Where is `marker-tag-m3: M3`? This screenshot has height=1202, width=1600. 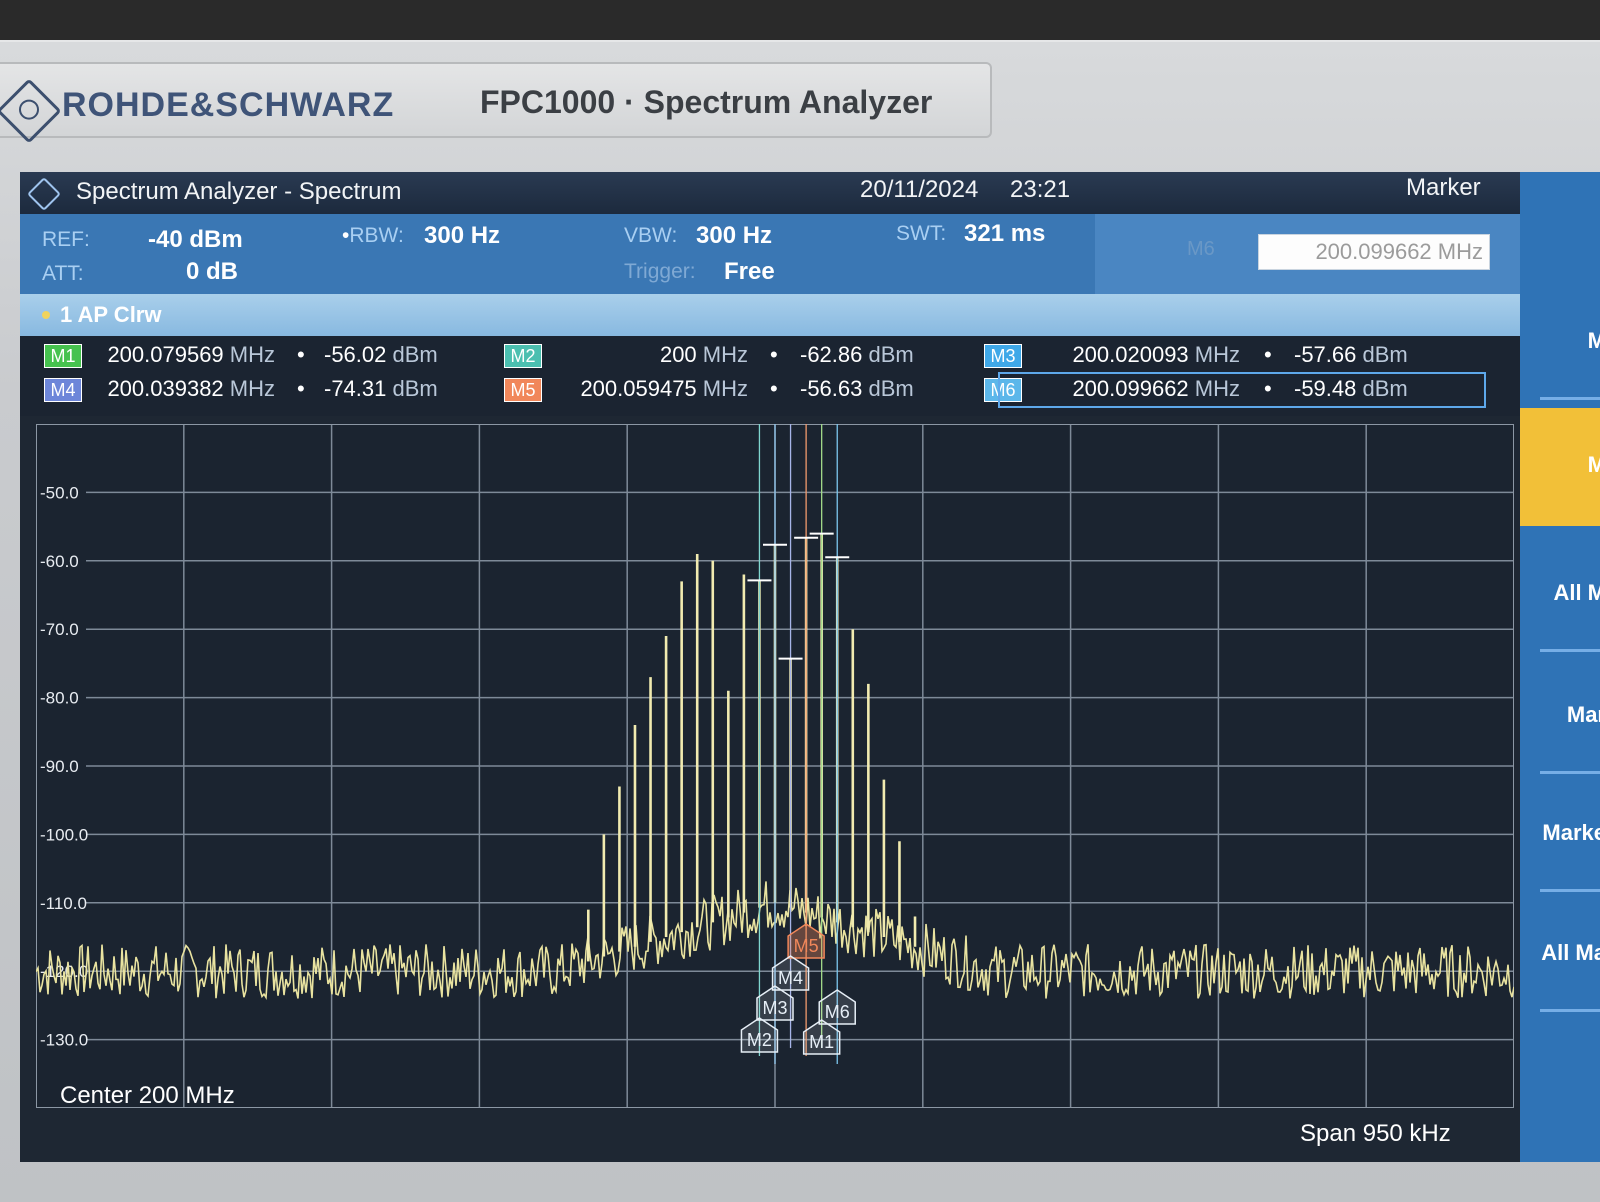
marker-tag-m3: M3 is located at coordinates (1003, 356).